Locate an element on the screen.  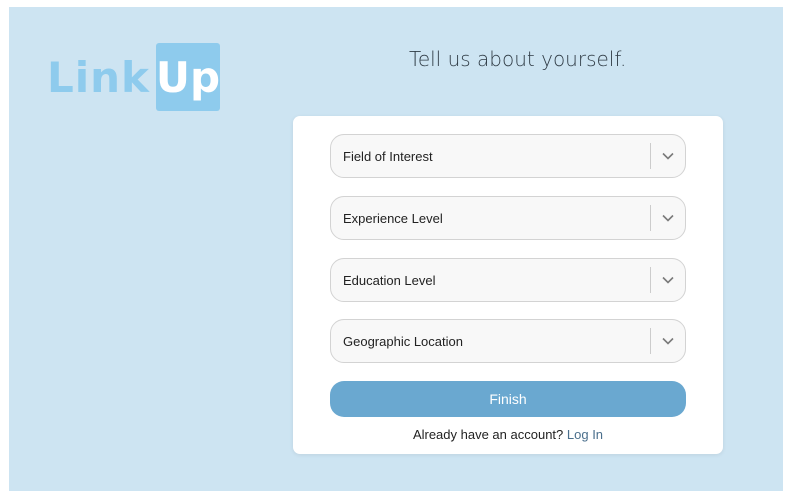
geographic-location-label: Geographic Location is located at coordinates (403, 341).